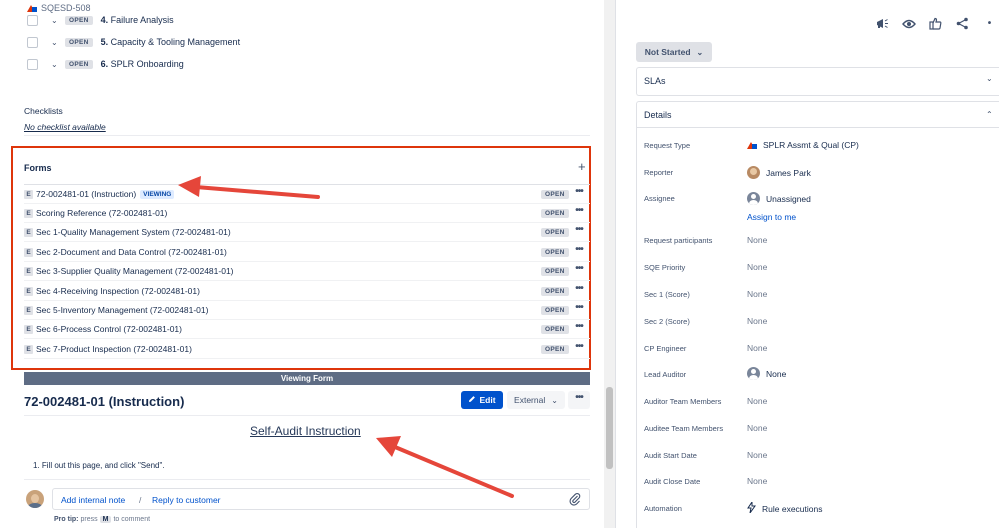  Describe the element at coordinates (665, 348) in the screenshot. I see `field-label-cp-engineer: CP Engineer` at that location.